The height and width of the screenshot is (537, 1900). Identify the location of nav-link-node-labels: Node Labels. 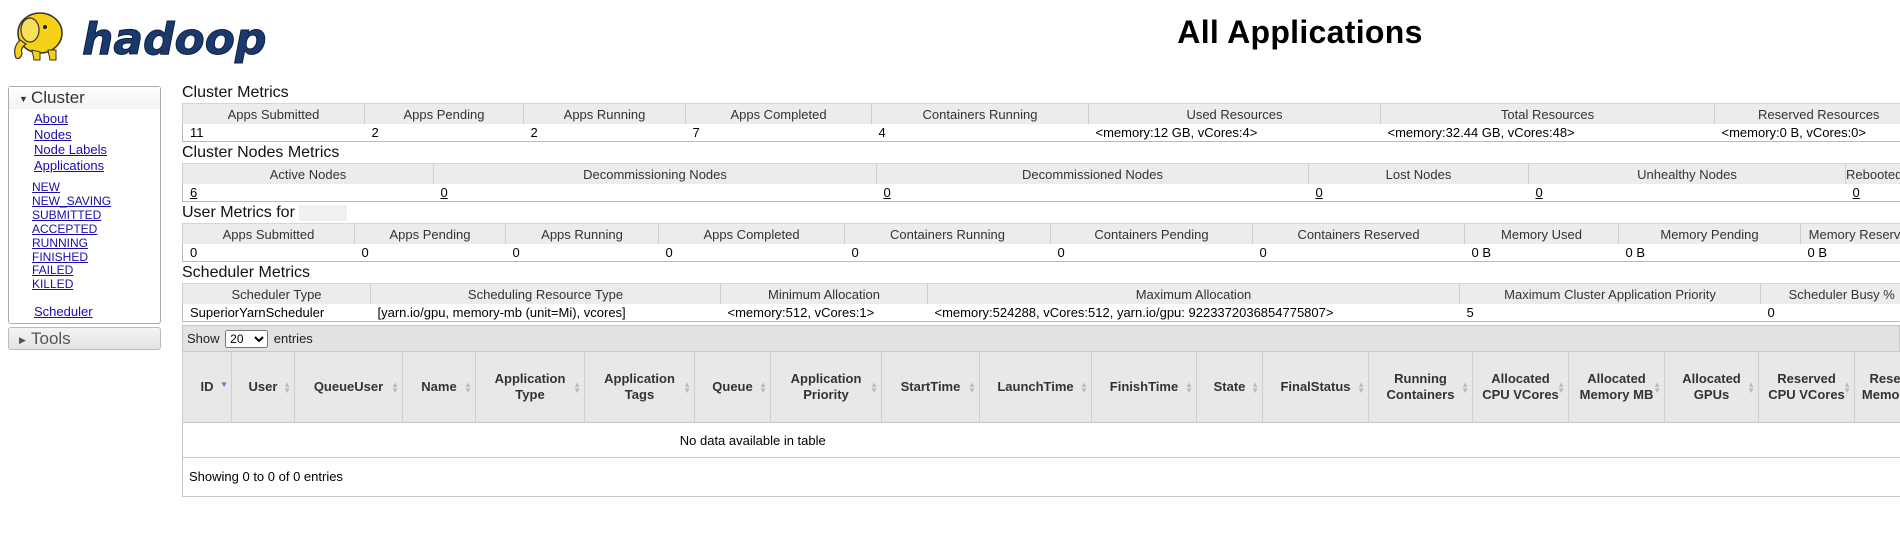
(97, 150).